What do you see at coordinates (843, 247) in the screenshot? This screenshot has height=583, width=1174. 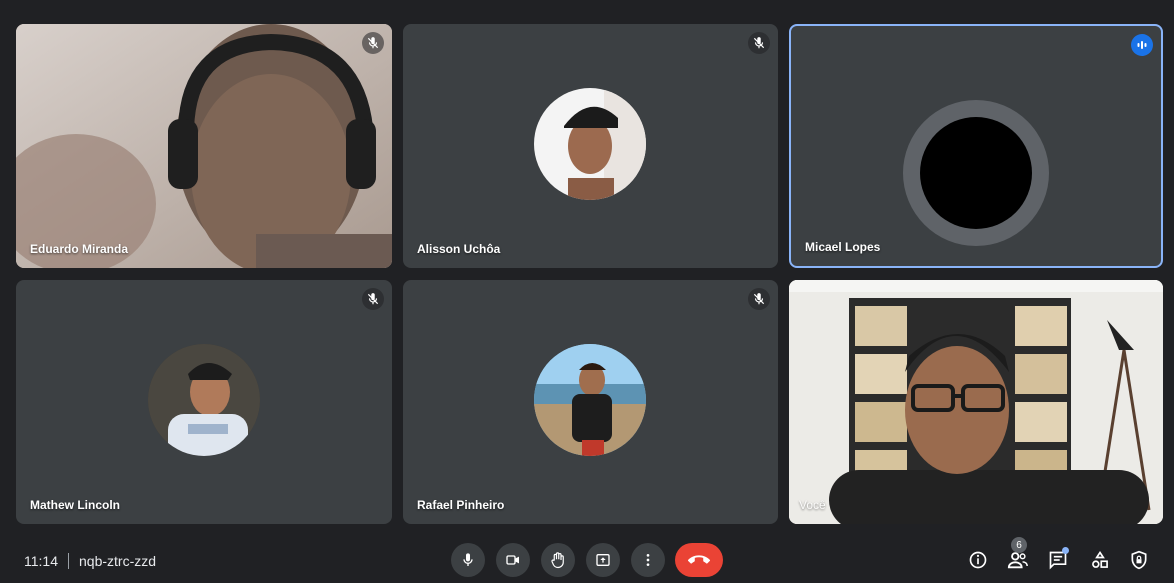 I see `participant-name: Micael Lopes` at bounding box center [843, 247].